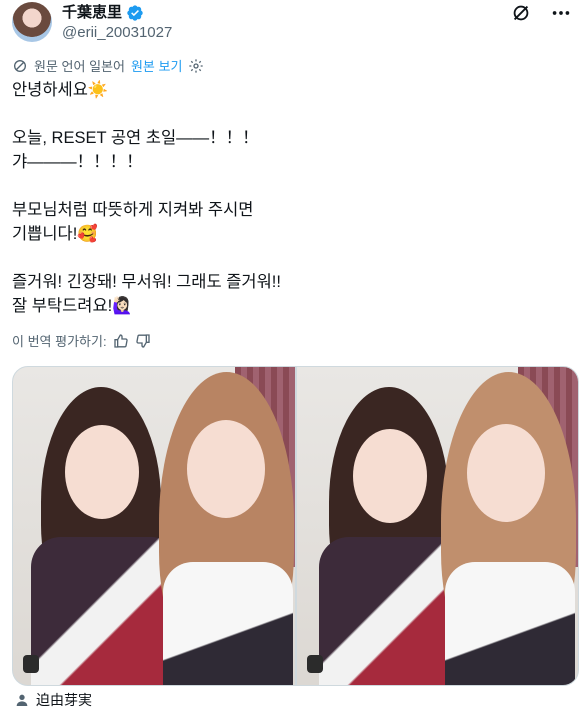 The image size is (588, 717). Describe the element at coordinates (561, 13) in the screenshot. I see `more-horizontal-icon` at that location.